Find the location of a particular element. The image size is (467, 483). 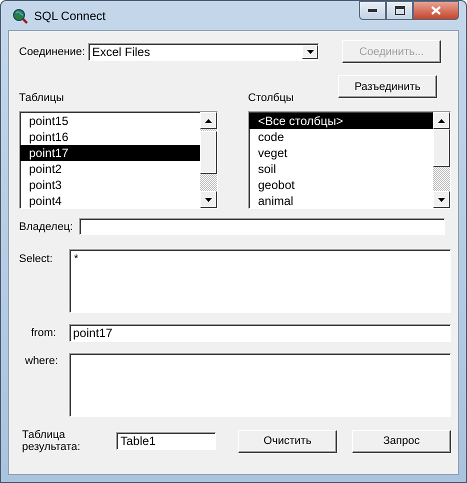

select-label: Select: is located at coordinates (36, 259).